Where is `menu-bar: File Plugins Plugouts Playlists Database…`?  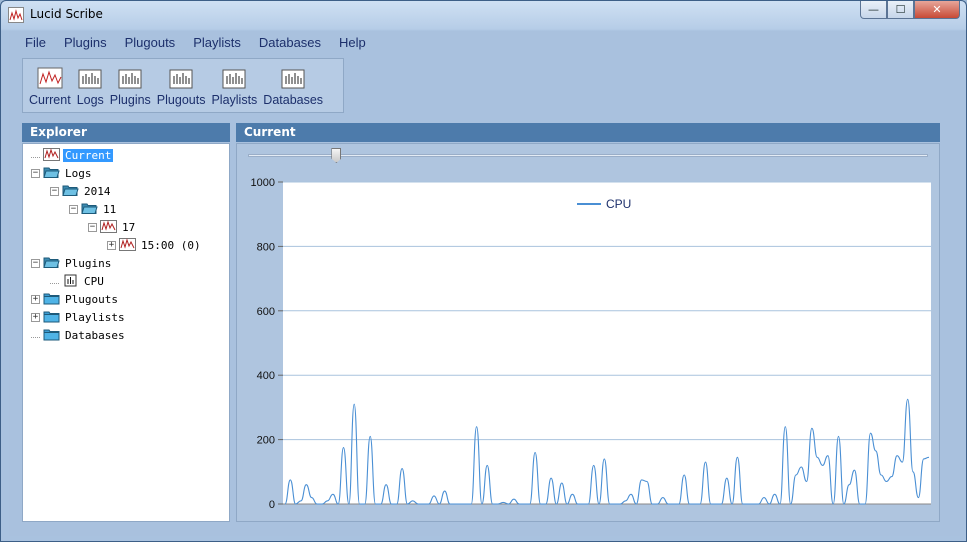 menu-bar: File Plugins Plugouts Playlists Database… is located at coordinates (484, 43).